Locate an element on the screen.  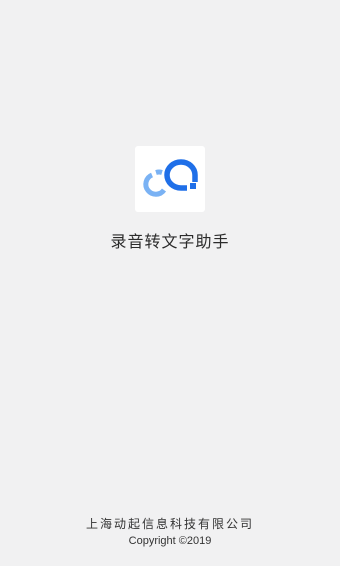
app-name: 录音转文字助手 is located at coordinates (170, 241).